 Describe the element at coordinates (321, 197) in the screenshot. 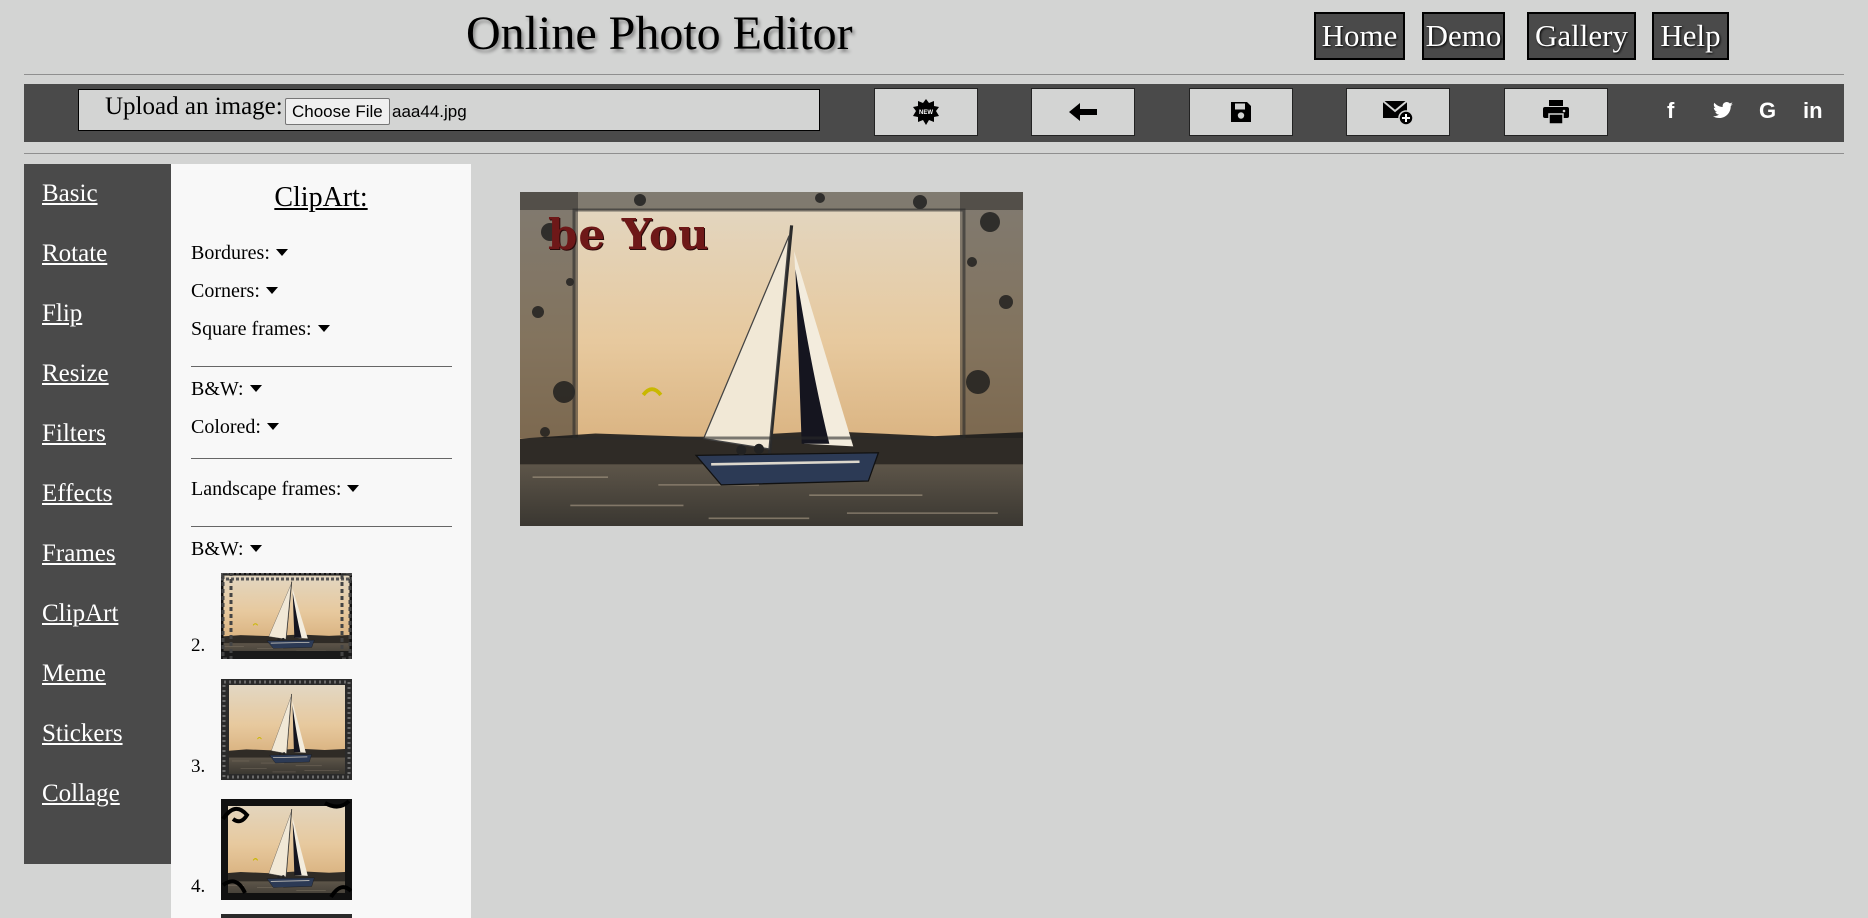

I see `clipart-heading: ClipArt:` at that location.